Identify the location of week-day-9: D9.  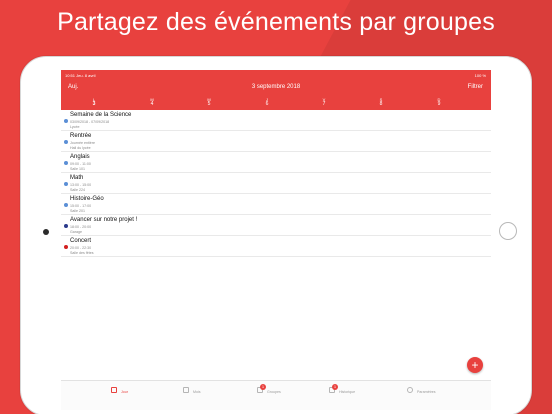
(439, 102).